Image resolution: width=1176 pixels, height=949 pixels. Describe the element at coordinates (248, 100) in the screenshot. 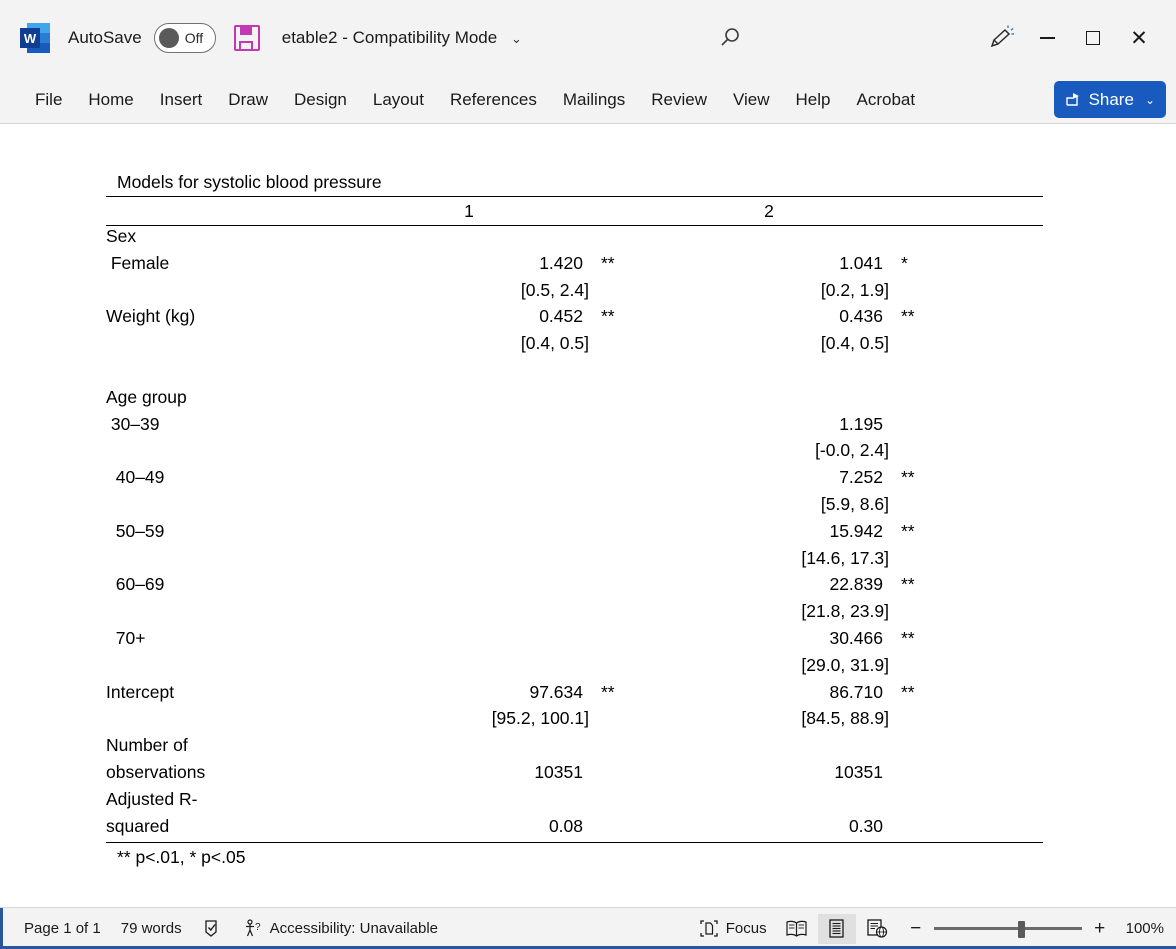

I see `tab-draw: Draw` at that location.